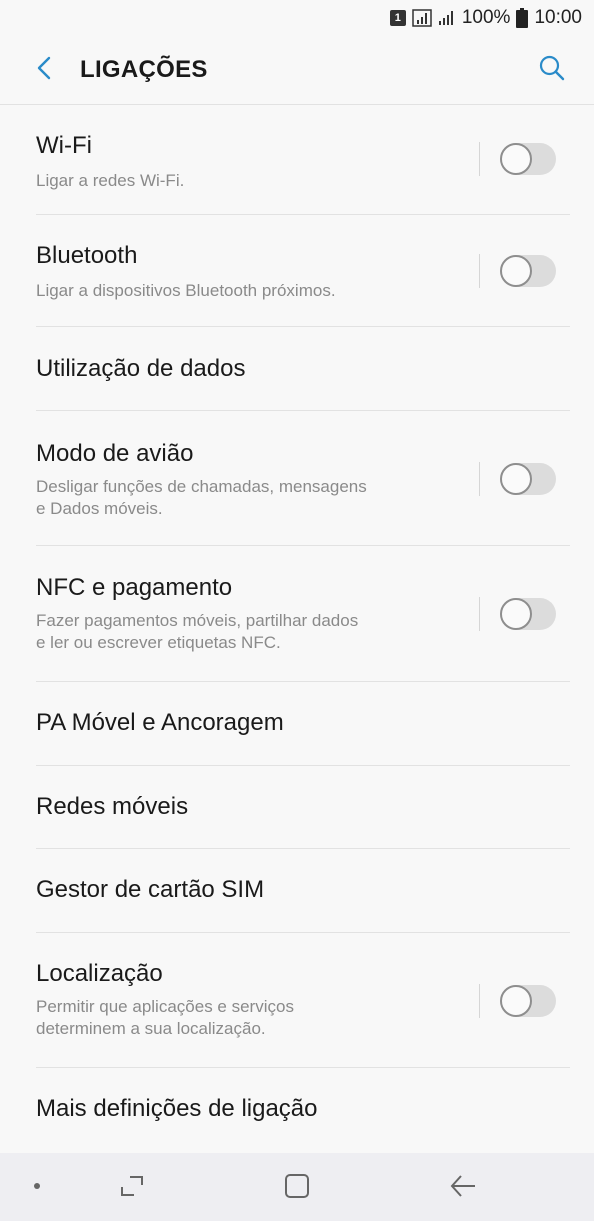 This screenshot has width=594, height=1221. What do you see at coordinates (110, 180) in the screenshot?
I see `setting-subtitle: Ligar a redes Wi-Fi.` at bounding box center [110, 180].